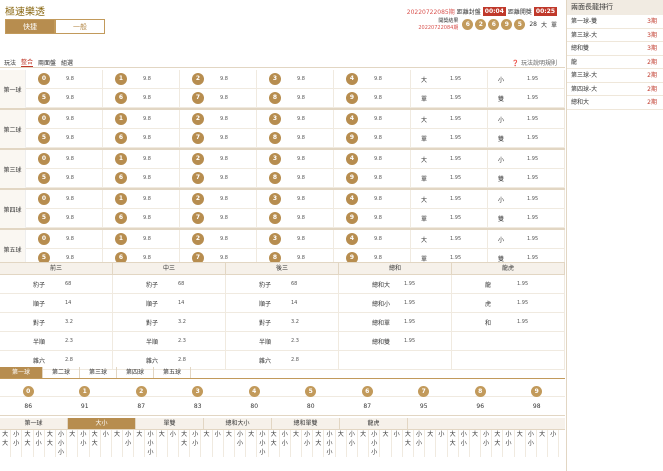 Image resolution: width=663 pixels, height=471 pixels. I want to click on combo-cell: 虎 1.95, so click(508, 303).